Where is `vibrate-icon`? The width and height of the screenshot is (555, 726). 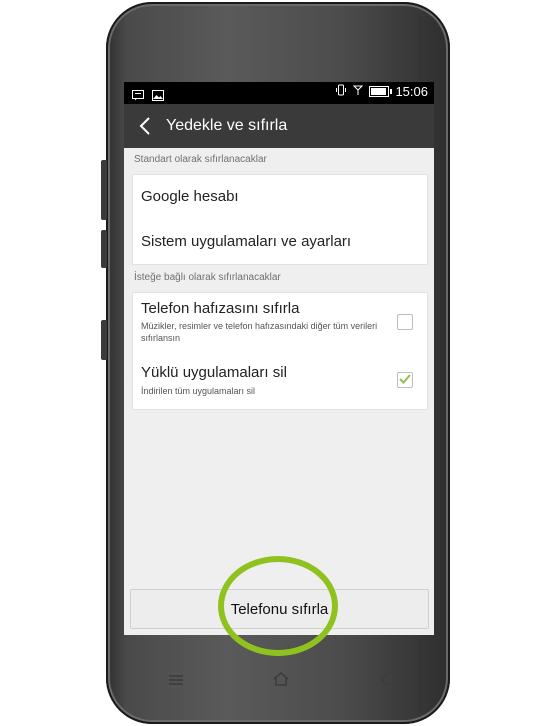 vibrate-icon is located at coordinates (341, 91).